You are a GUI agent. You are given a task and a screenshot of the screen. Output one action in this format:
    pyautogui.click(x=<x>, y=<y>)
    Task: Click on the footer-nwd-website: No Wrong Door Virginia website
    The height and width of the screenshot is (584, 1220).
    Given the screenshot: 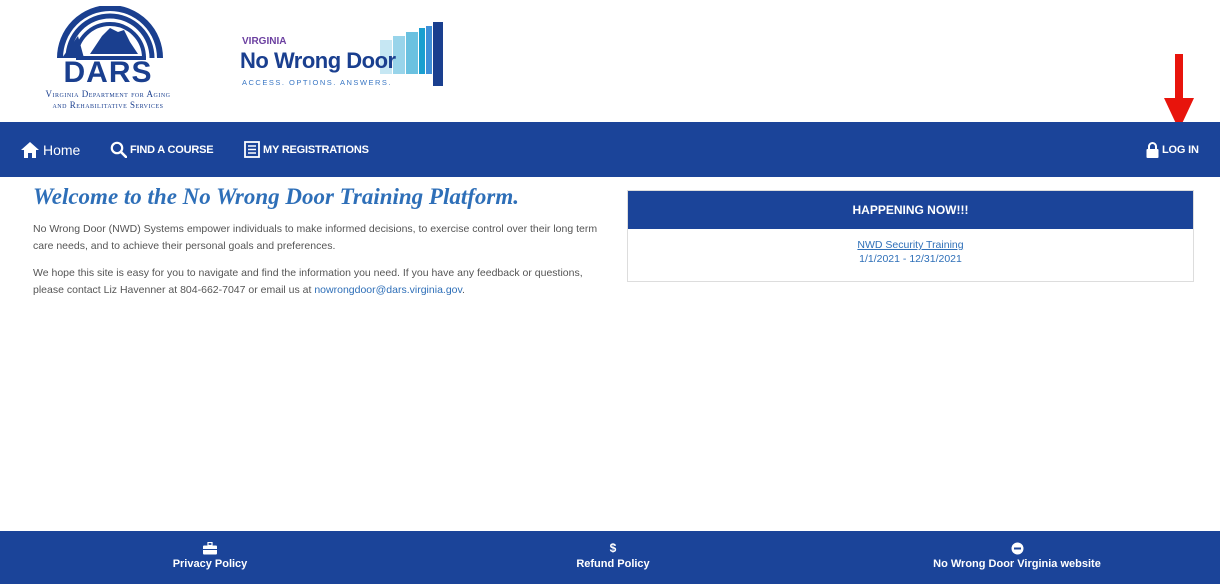 What is the action you would take?
    pyautogui.click(x=1017, y=557)
    